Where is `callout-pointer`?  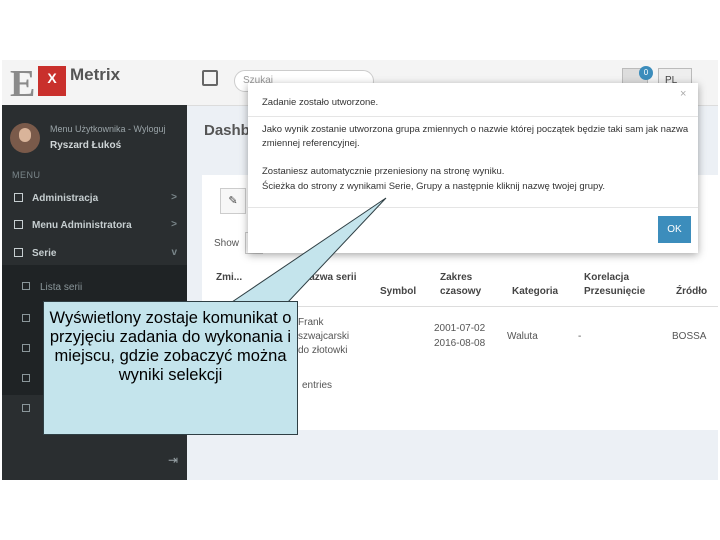 callout-pointer is located at coordinates (308, 250).